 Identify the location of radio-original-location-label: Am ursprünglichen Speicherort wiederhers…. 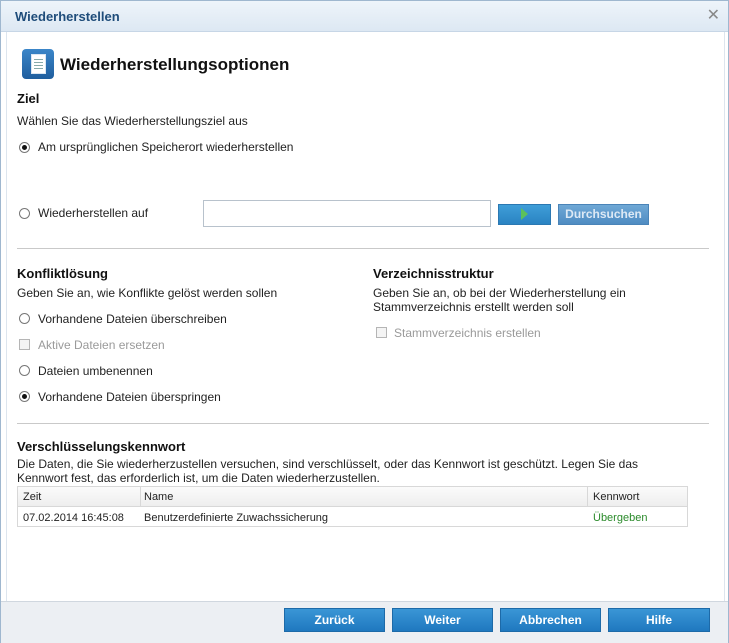
(165, 147).